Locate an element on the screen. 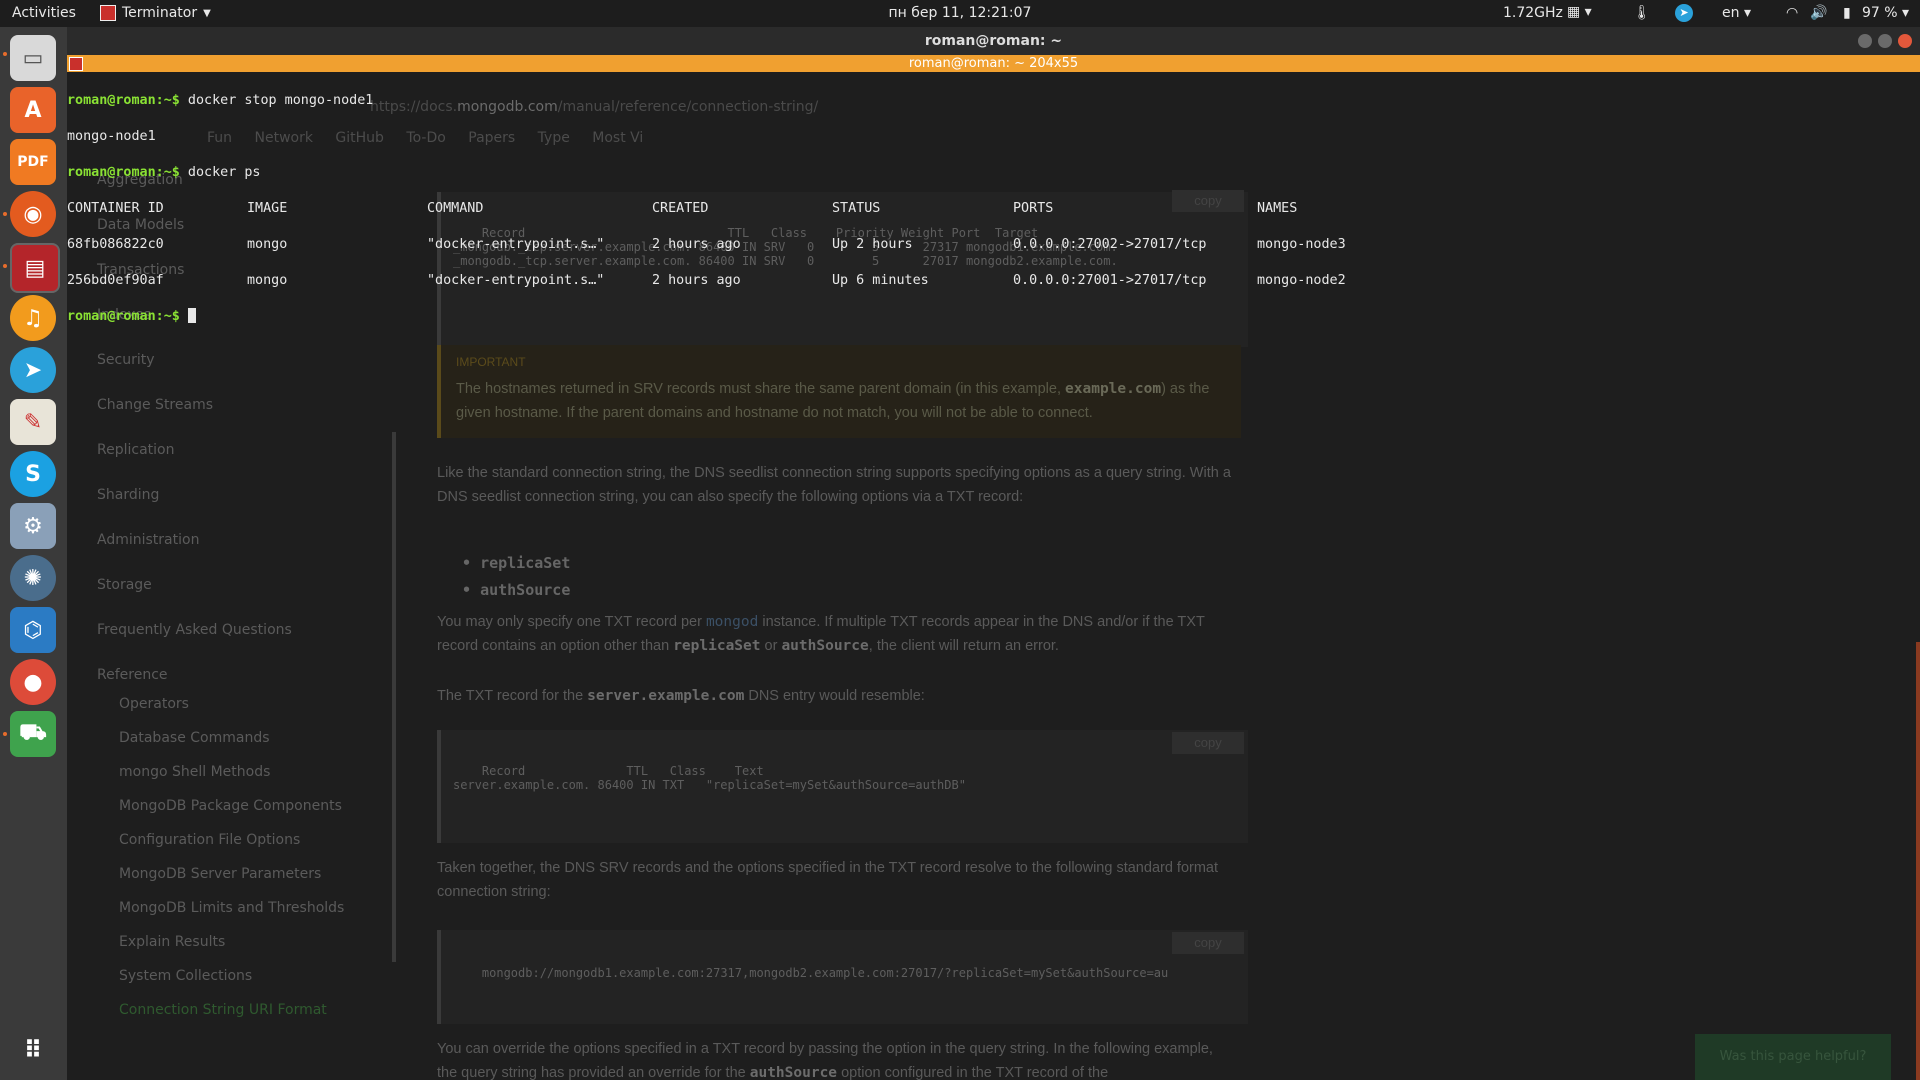 This screenshot has height=1080, width=1920. window-controls is located at coordinates (1885, 41).